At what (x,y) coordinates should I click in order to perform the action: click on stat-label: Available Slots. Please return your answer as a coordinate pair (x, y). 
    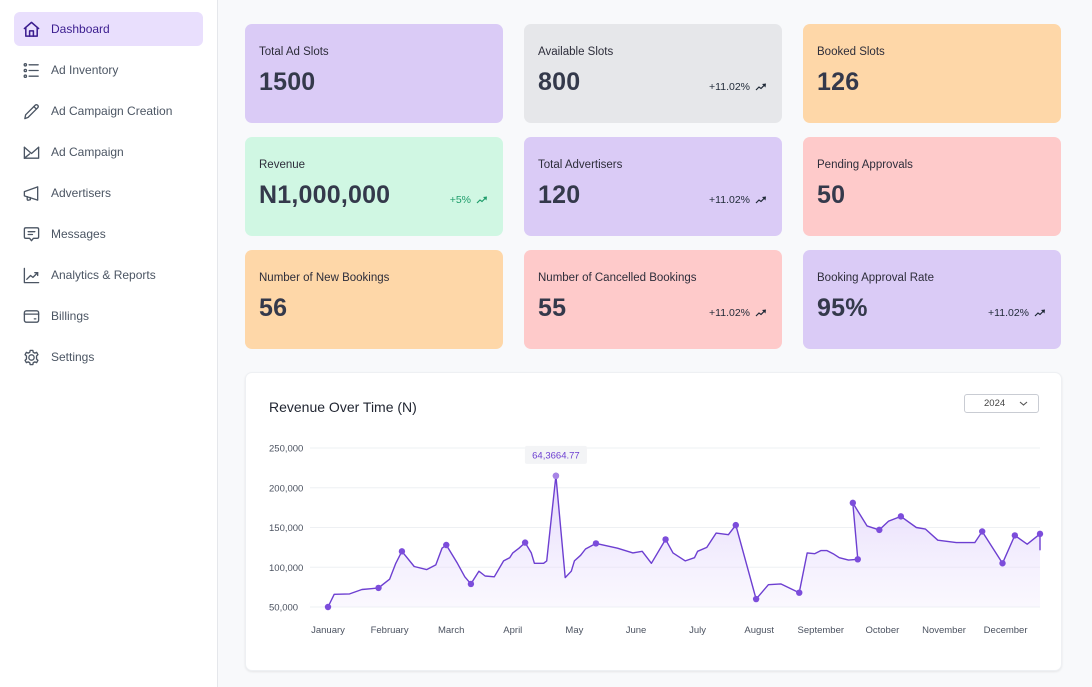
    Looking at the image, I should click on (576, 52).